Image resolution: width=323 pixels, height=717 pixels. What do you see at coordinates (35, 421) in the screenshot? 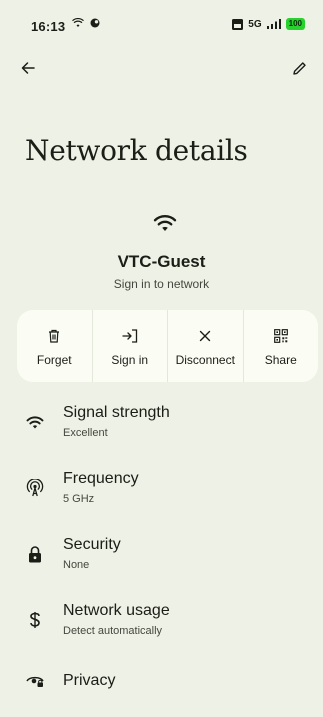
I see `wifi-icon` at bounding box center [35, 421].